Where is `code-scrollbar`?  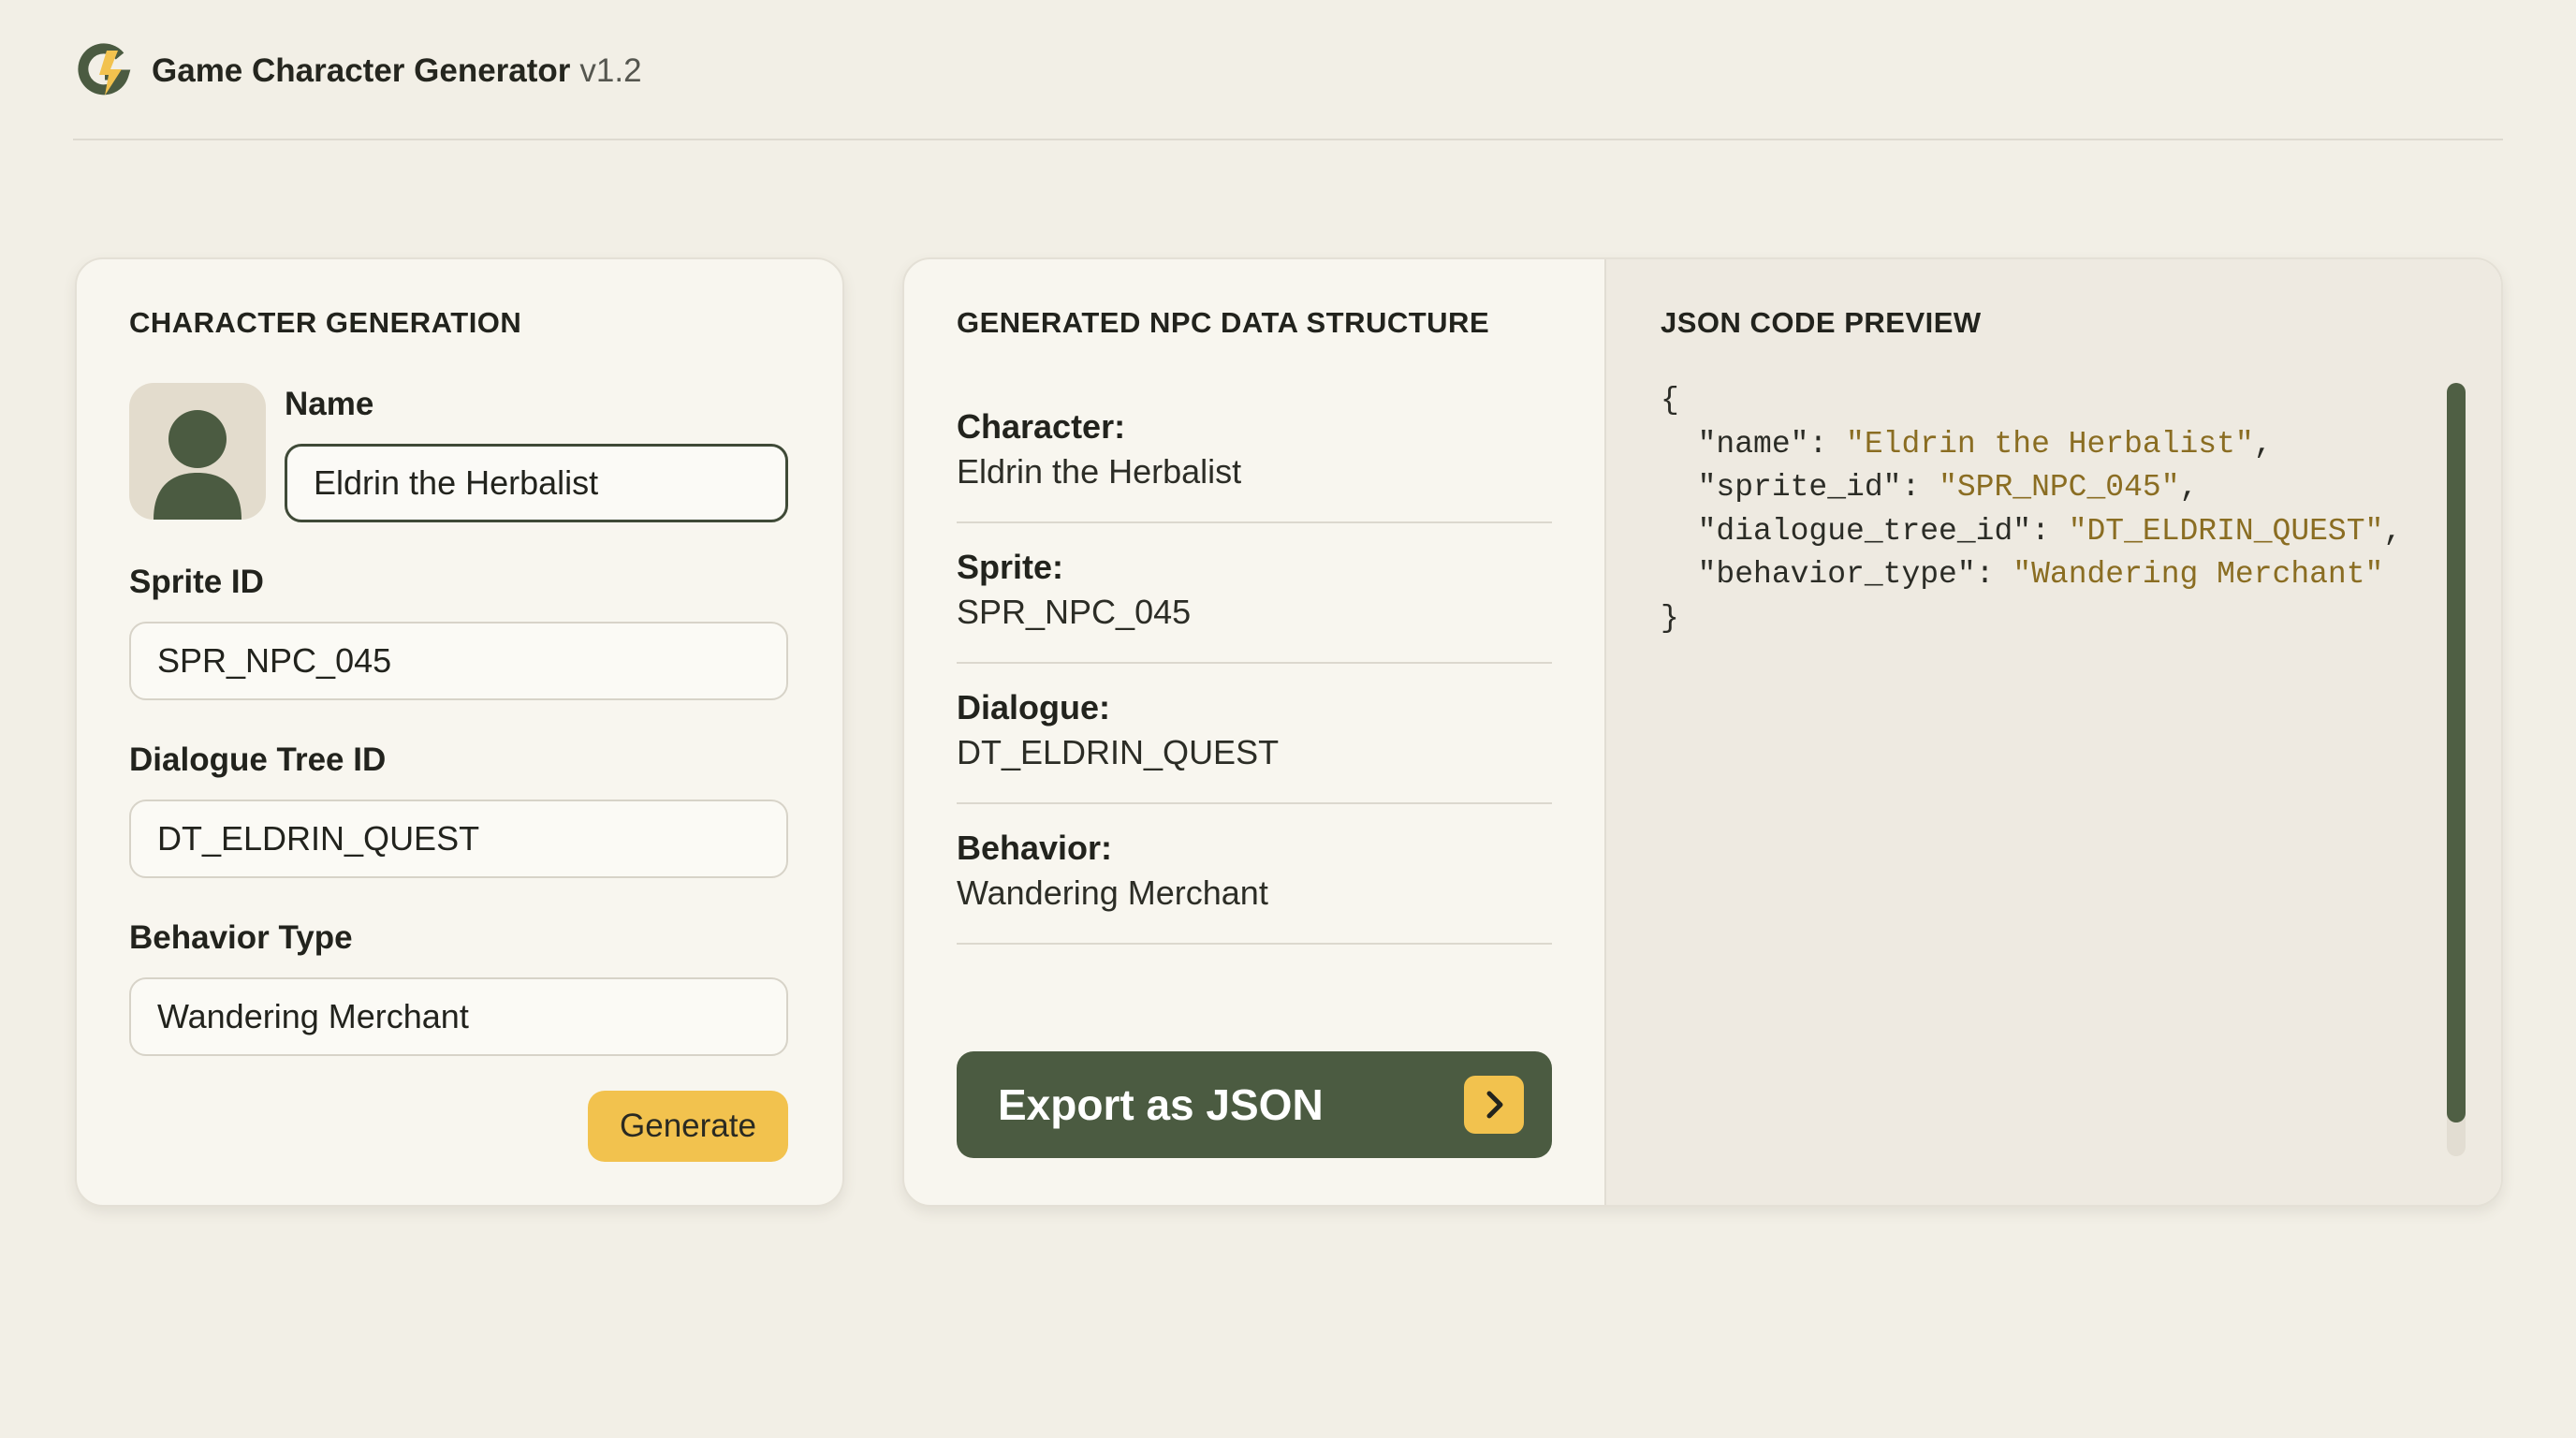
code-scrollbar is located at coordinates (2456, 769).